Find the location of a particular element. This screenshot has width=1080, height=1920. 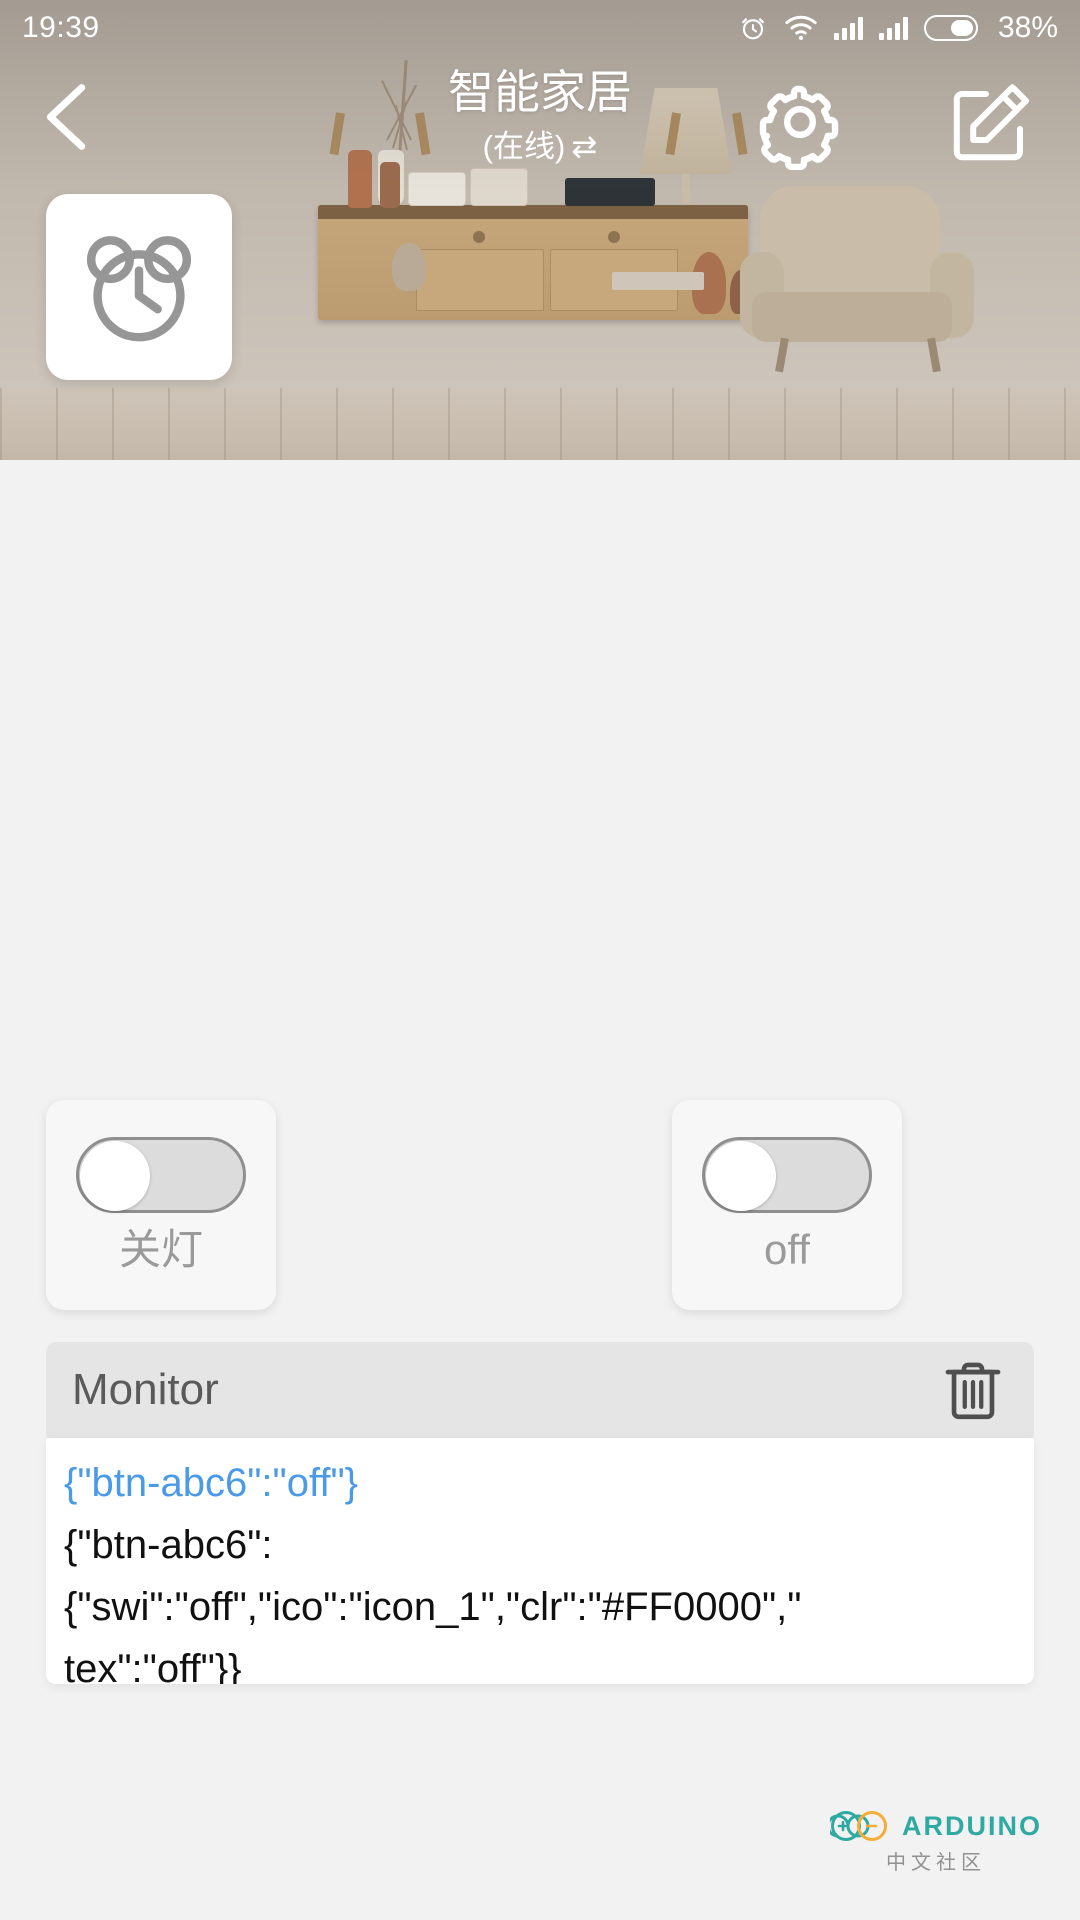

chevron-left-icon is located at coordinates (66, 117).